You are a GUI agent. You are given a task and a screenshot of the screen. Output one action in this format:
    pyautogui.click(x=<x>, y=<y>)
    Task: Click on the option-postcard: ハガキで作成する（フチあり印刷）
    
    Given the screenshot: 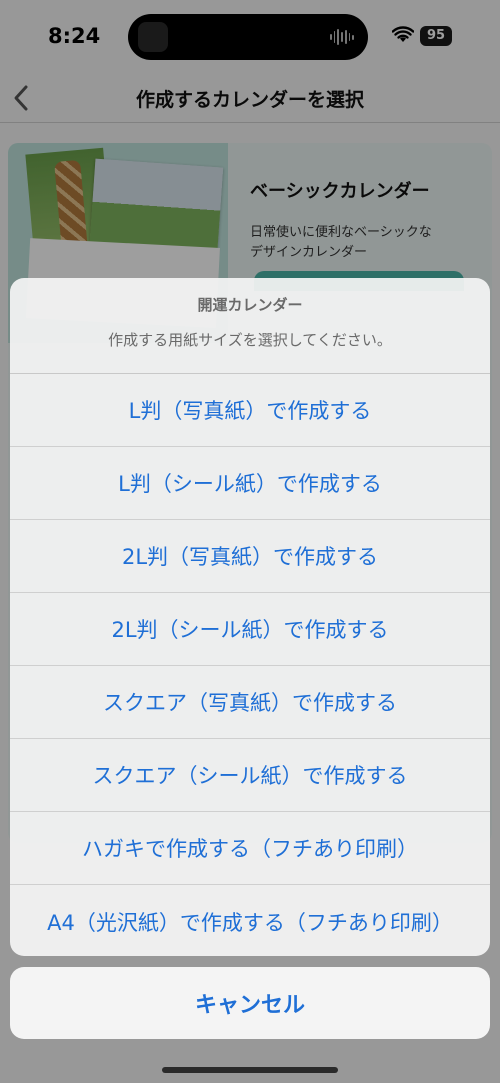 What is the action you would take?
    pyautogui.click(x=250, y=848)
    